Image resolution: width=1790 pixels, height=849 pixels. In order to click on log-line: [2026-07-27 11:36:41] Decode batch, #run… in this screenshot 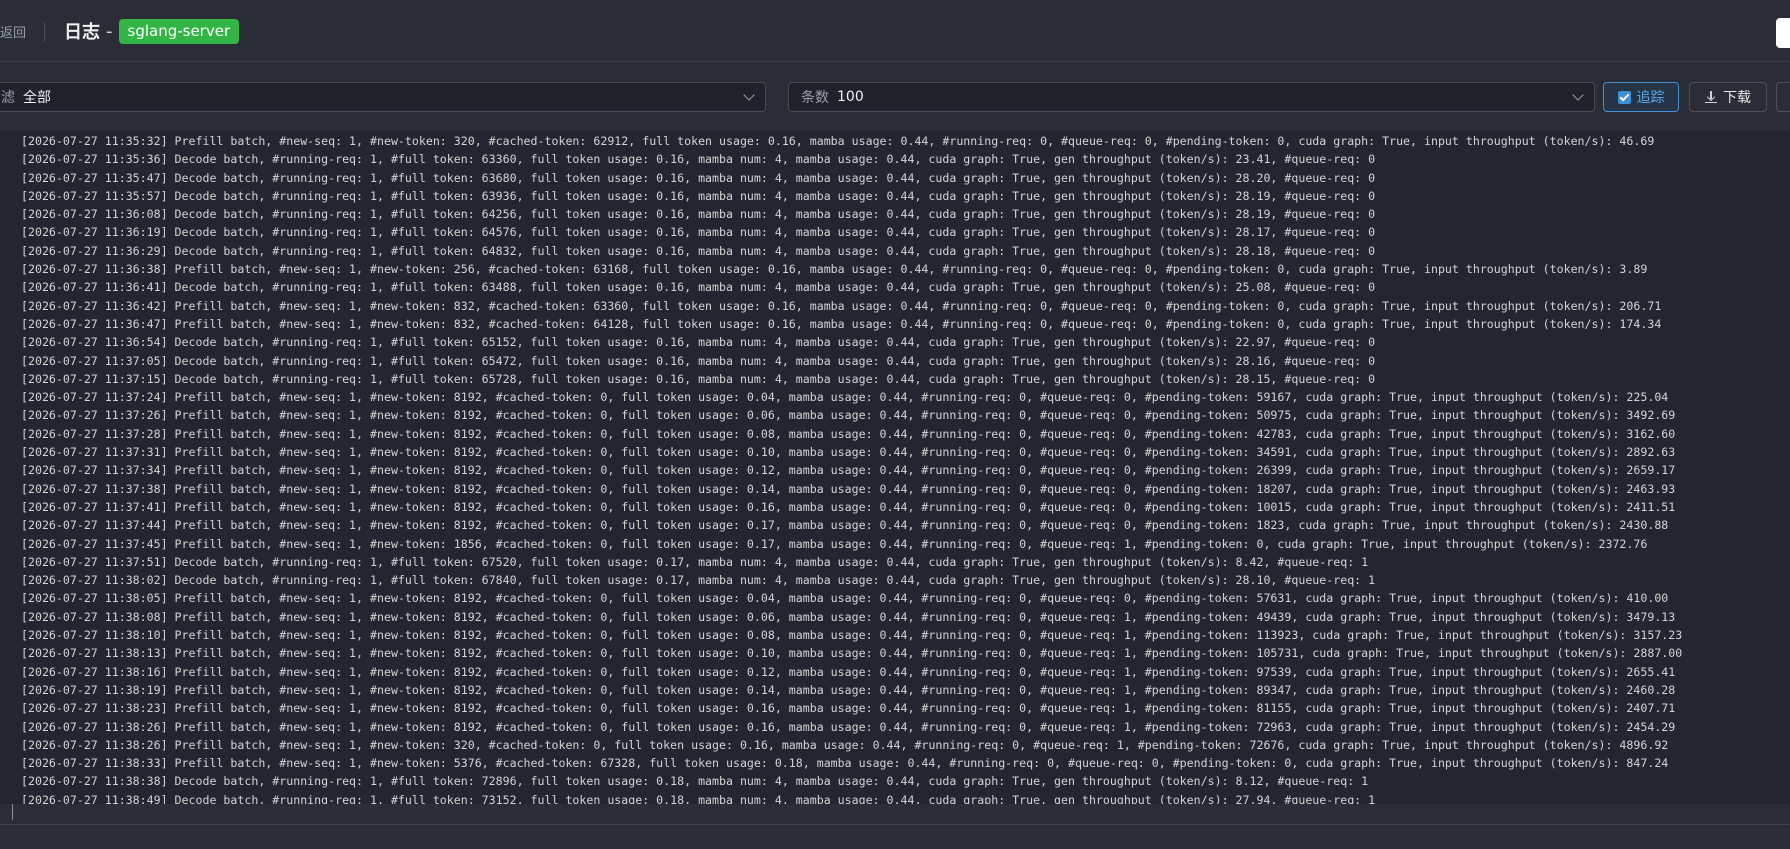, I will do `click(698, 287)`.